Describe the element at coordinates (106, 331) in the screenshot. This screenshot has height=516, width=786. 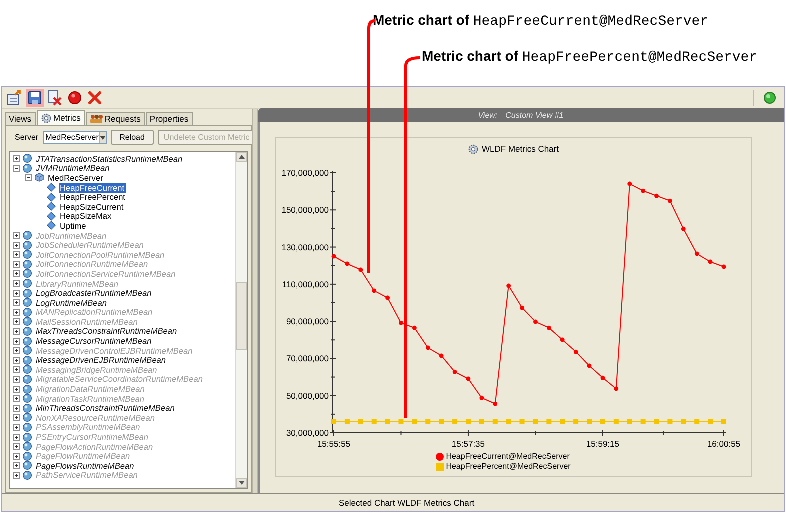
I see `tree-item: MaxThreadsConstraintRuntimeMBean` at that location.